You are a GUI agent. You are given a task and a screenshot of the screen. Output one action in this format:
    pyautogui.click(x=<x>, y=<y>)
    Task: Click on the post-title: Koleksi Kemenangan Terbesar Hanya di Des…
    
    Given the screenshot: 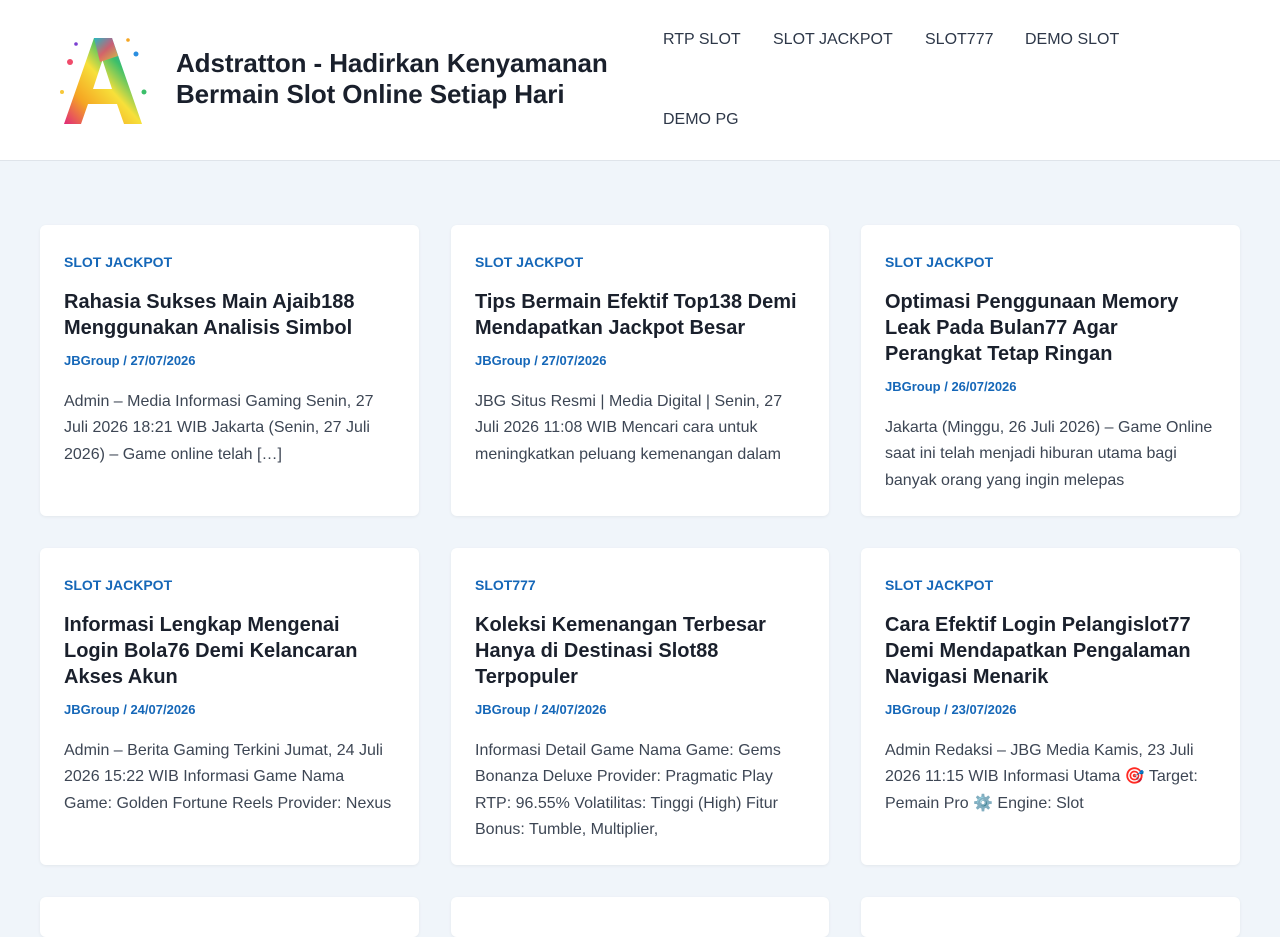 What is the action you would take?
    pyautogui.click(x=640, y=651)
    